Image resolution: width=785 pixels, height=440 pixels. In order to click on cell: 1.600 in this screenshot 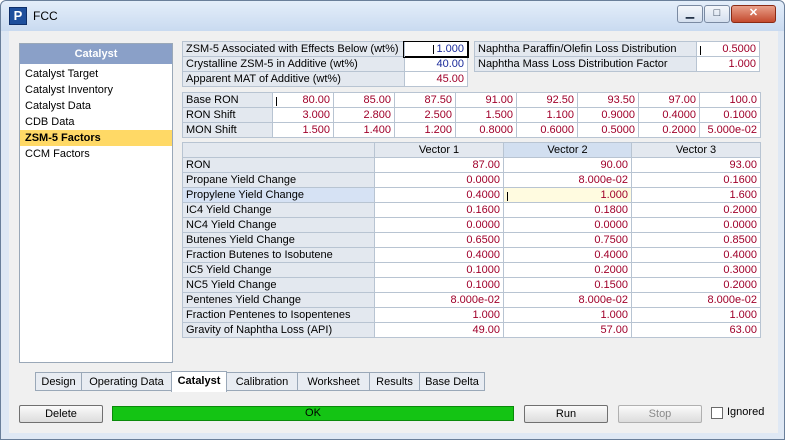, I will do `click(696, 195)`.